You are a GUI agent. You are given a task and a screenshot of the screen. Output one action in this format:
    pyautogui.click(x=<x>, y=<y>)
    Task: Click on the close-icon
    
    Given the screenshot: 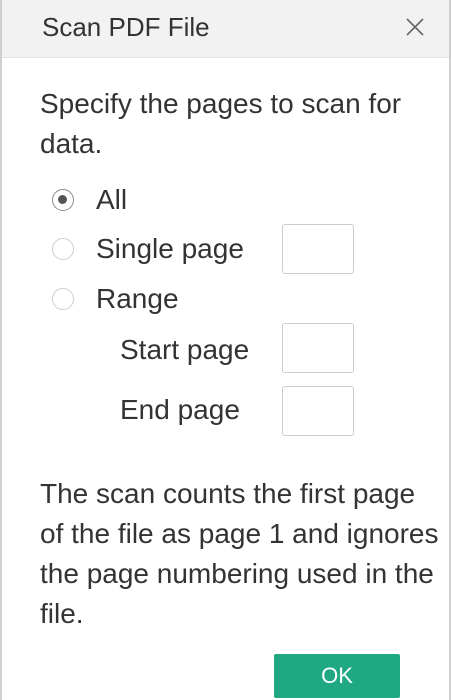 What is the action you would take?
    pyautogui.click(x=415, y=27)
    